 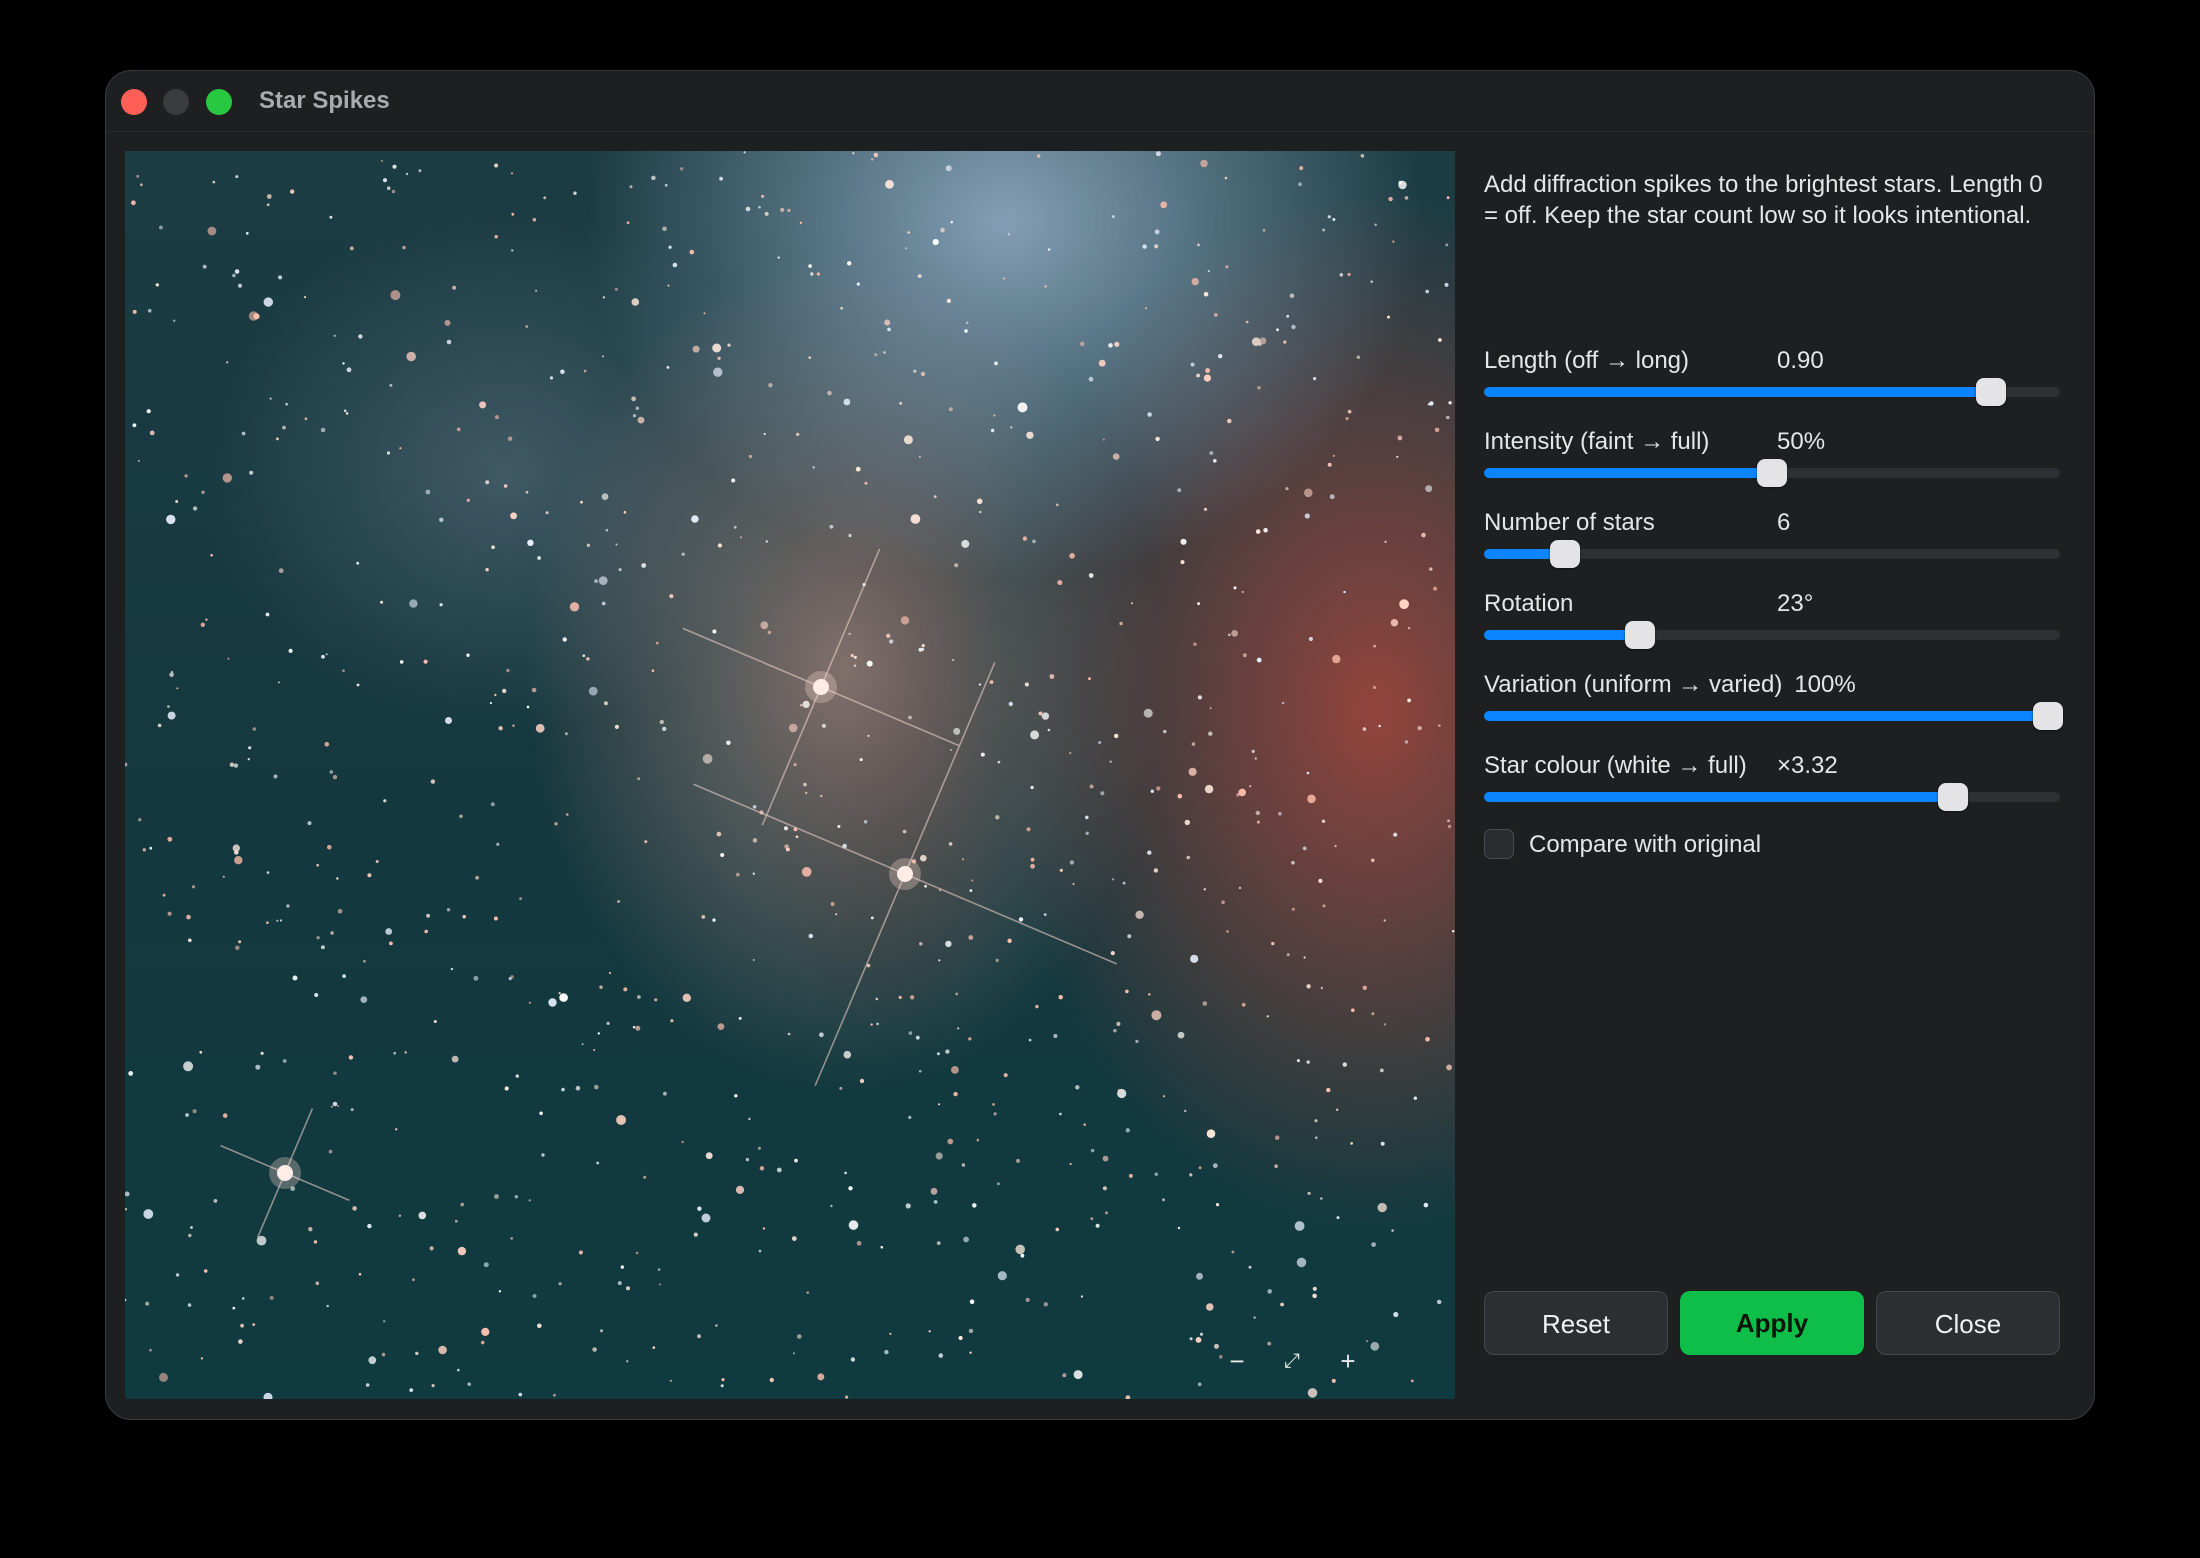 I want to click on compare-checkbox, so click(x=1499, y=844).